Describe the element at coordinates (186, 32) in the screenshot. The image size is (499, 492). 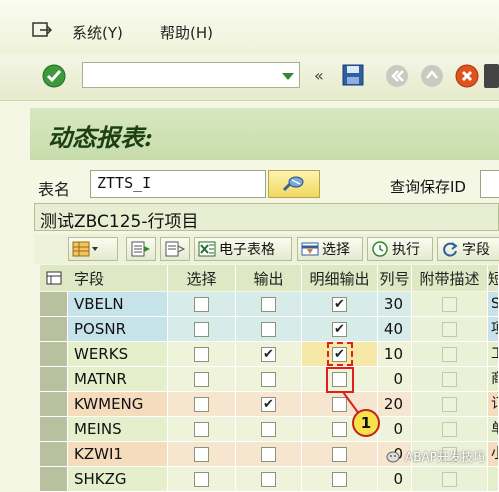
I see `menu-help: 帮助(H)` at that location.